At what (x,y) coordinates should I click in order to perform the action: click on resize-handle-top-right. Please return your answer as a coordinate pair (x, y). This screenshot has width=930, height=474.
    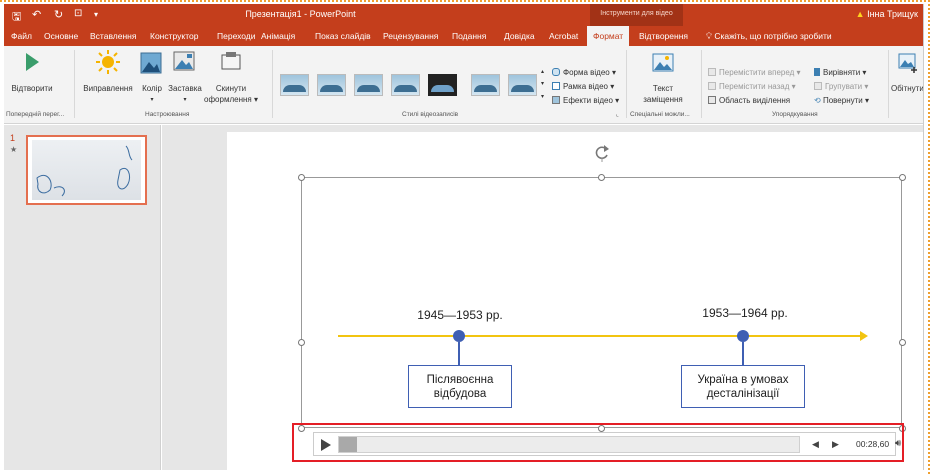
    Looking at the image, I should click on (902, 177).